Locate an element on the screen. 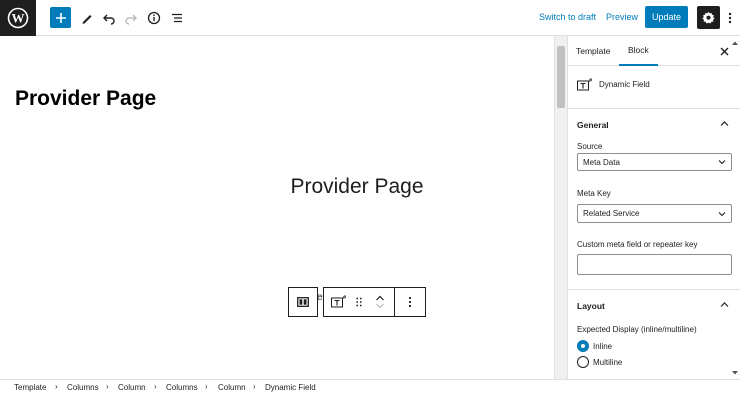 Image resolution: width=740 pixels, height=393 pixels. settings-button is located at coordinates (708, 17).